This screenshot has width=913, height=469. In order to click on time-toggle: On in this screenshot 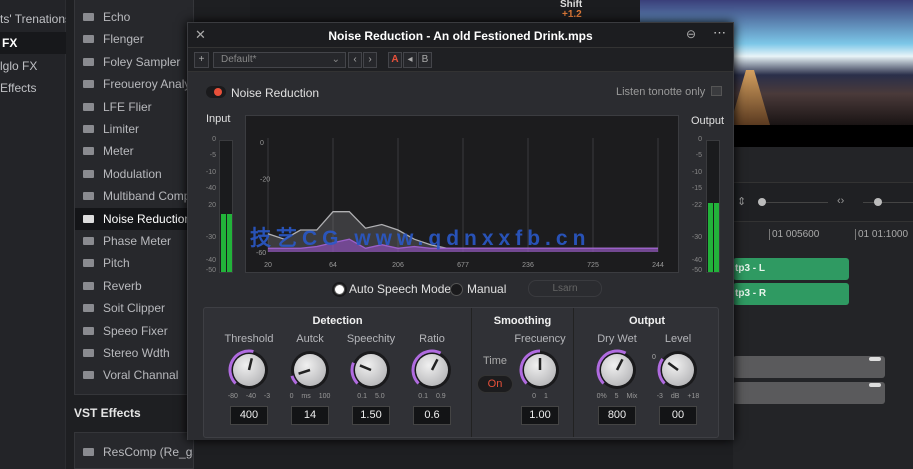, I will do `click(495, 384)`.